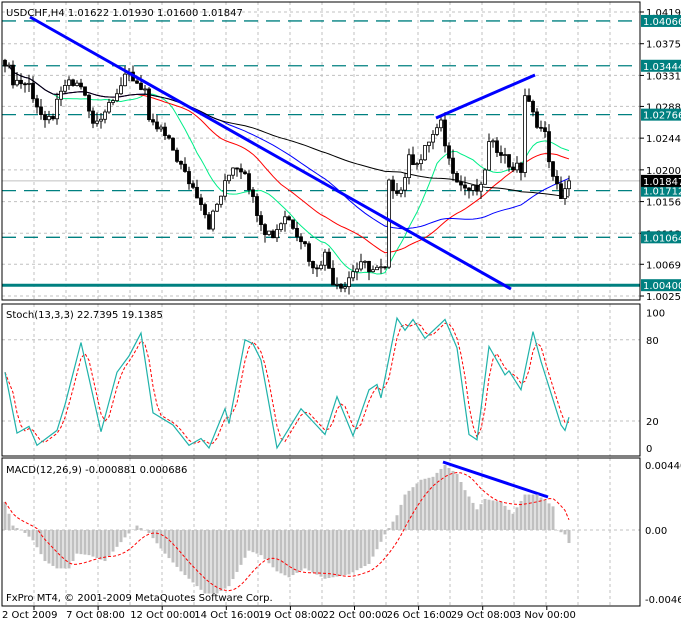 The width and height of the screenshot is (681, 623). I want to click on time-axis-label: 3 Nov 00:00, so click(545, 615).